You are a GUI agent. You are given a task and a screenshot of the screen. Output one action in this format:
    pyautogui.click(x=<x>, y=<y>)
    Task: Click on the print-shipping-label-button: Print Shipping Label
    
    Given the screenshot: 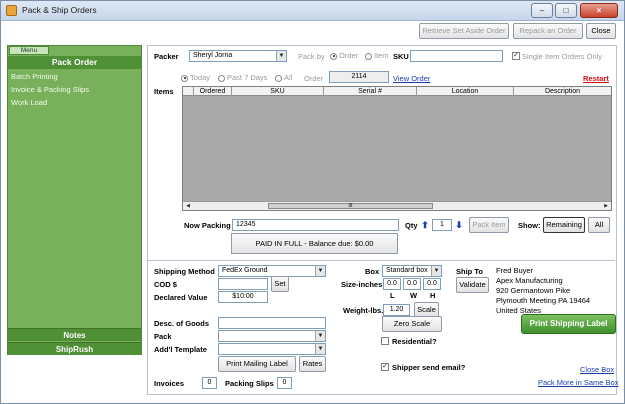 What is the action you would take?
    pyautogui.click(x=568, y=324)
    